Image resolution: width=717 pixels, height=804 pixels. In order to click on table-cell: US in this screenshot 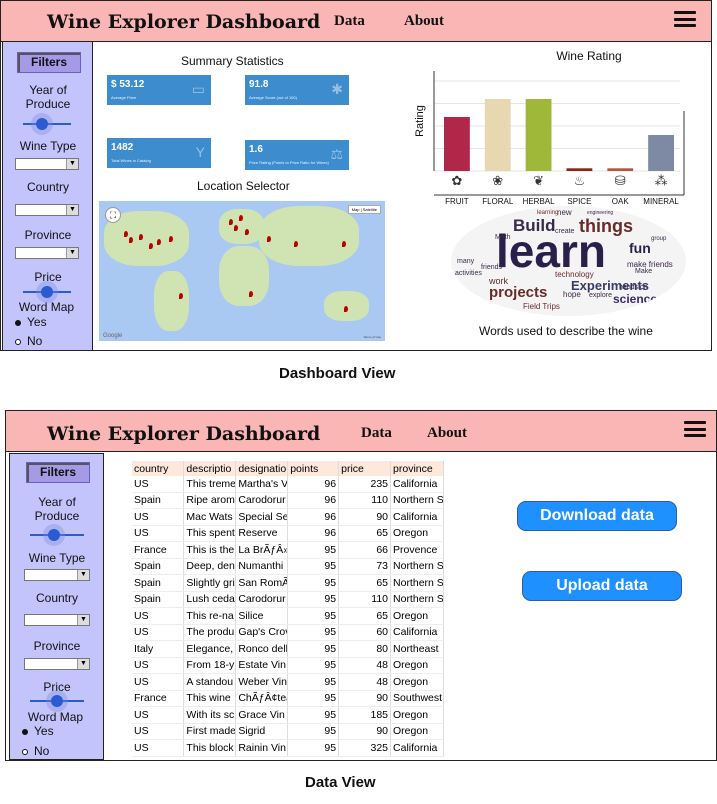, I will do `click(158, 517)`.